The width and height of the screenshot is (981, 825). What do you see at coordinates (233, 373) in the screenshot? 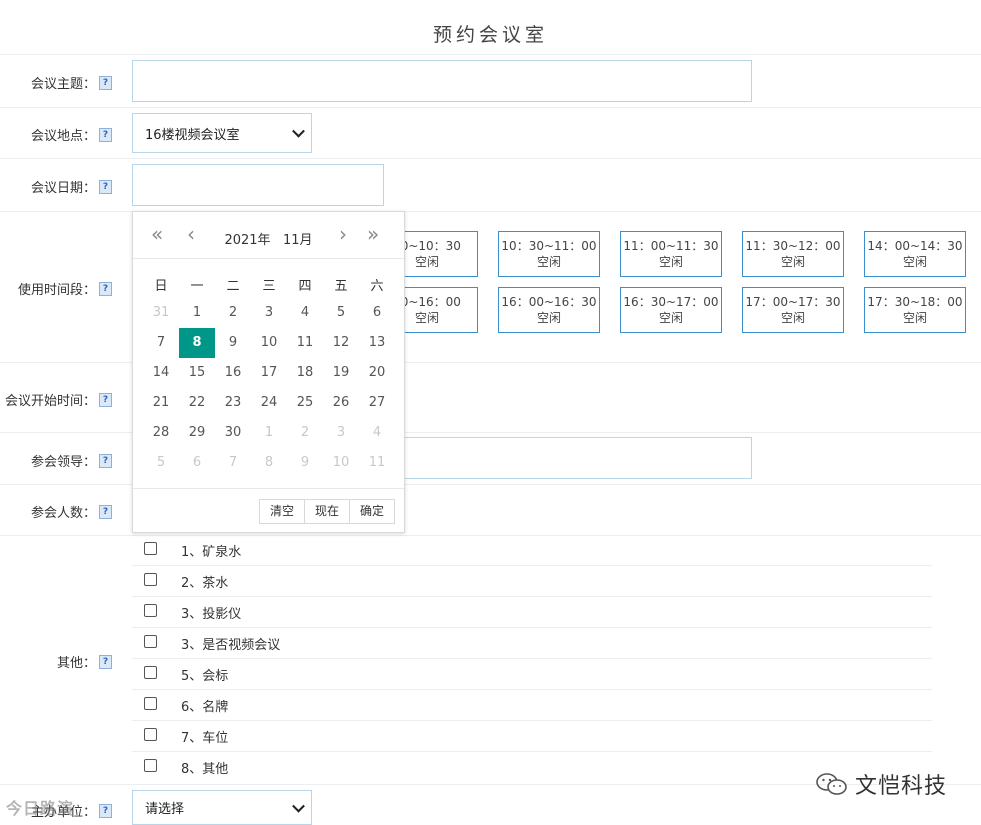
I see `day-cell: 16` at bounding box center [233, 373].